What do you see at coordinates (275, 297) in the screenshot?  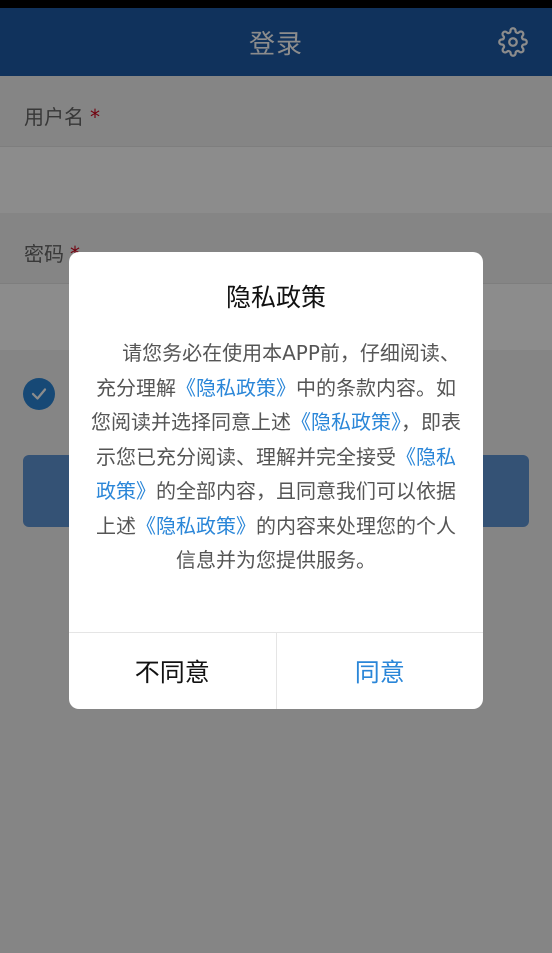 I see `dialog-title: 隐私政策` at bounding box center [275, 297].